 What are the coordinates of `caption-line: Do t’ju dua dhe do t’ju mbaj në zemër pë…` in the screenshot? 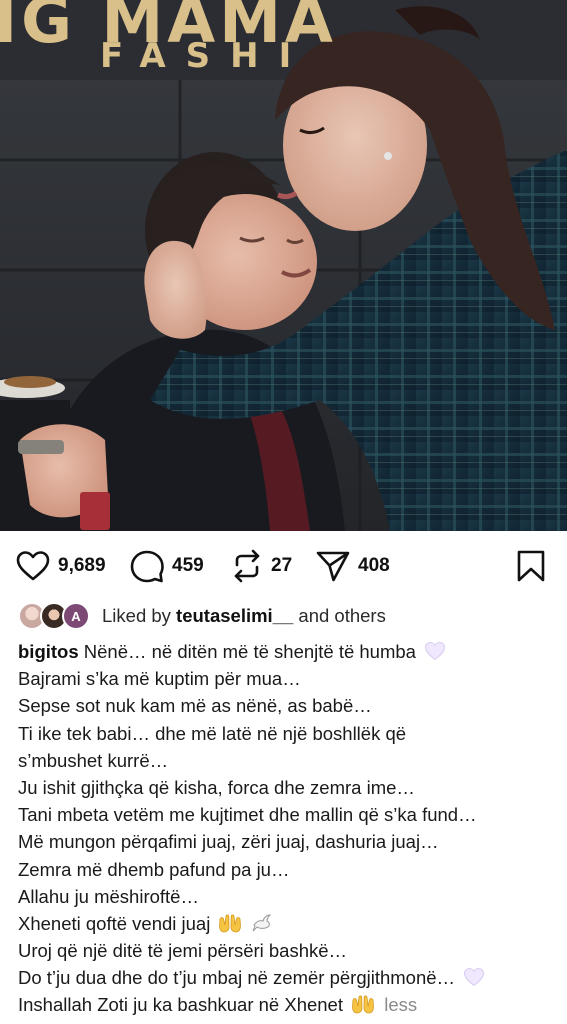 It's located at (288, 977).